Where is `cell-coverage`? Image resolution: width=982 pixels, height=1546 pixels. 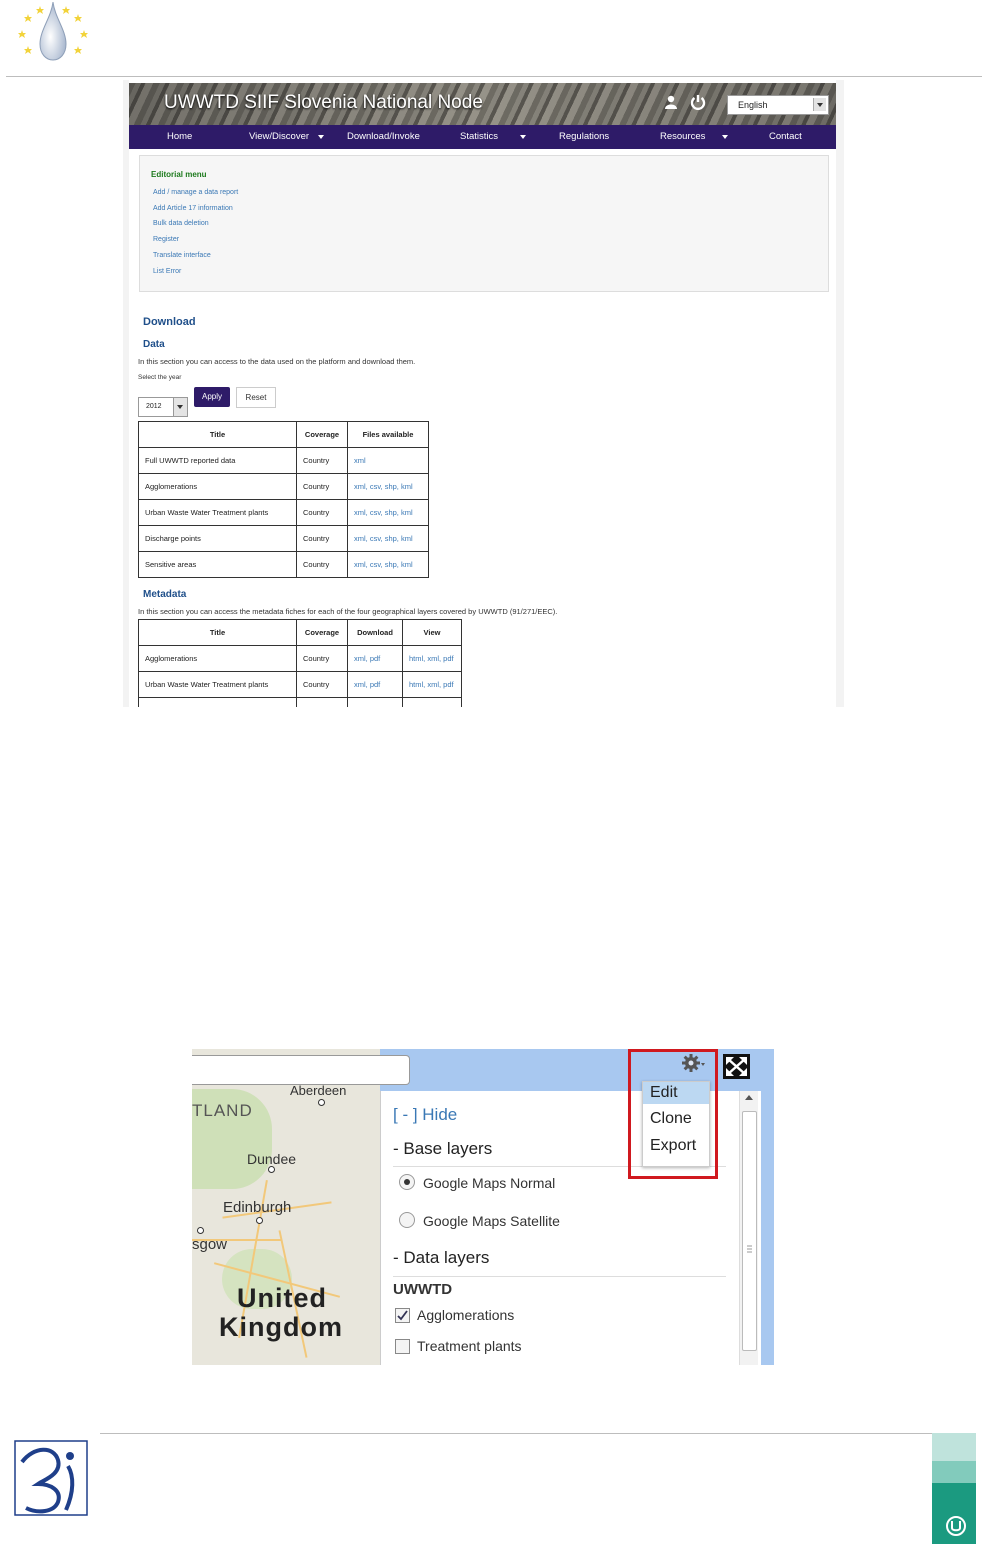 cell-coverage is located at coordinates (322, 702).